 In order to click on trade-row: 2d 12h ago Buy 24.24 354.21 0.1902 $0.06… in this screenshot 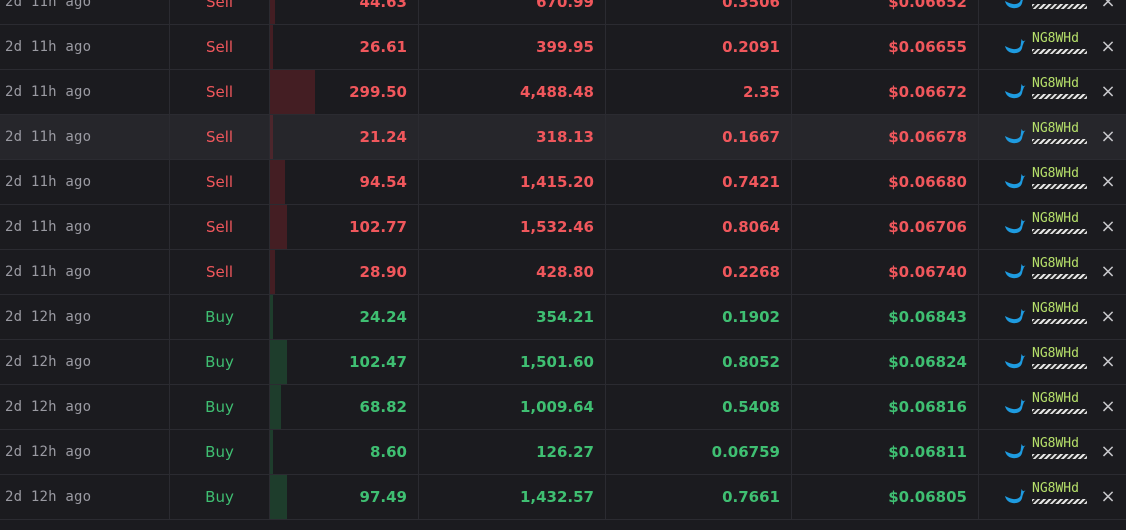, I will do `click(563, 317)`.